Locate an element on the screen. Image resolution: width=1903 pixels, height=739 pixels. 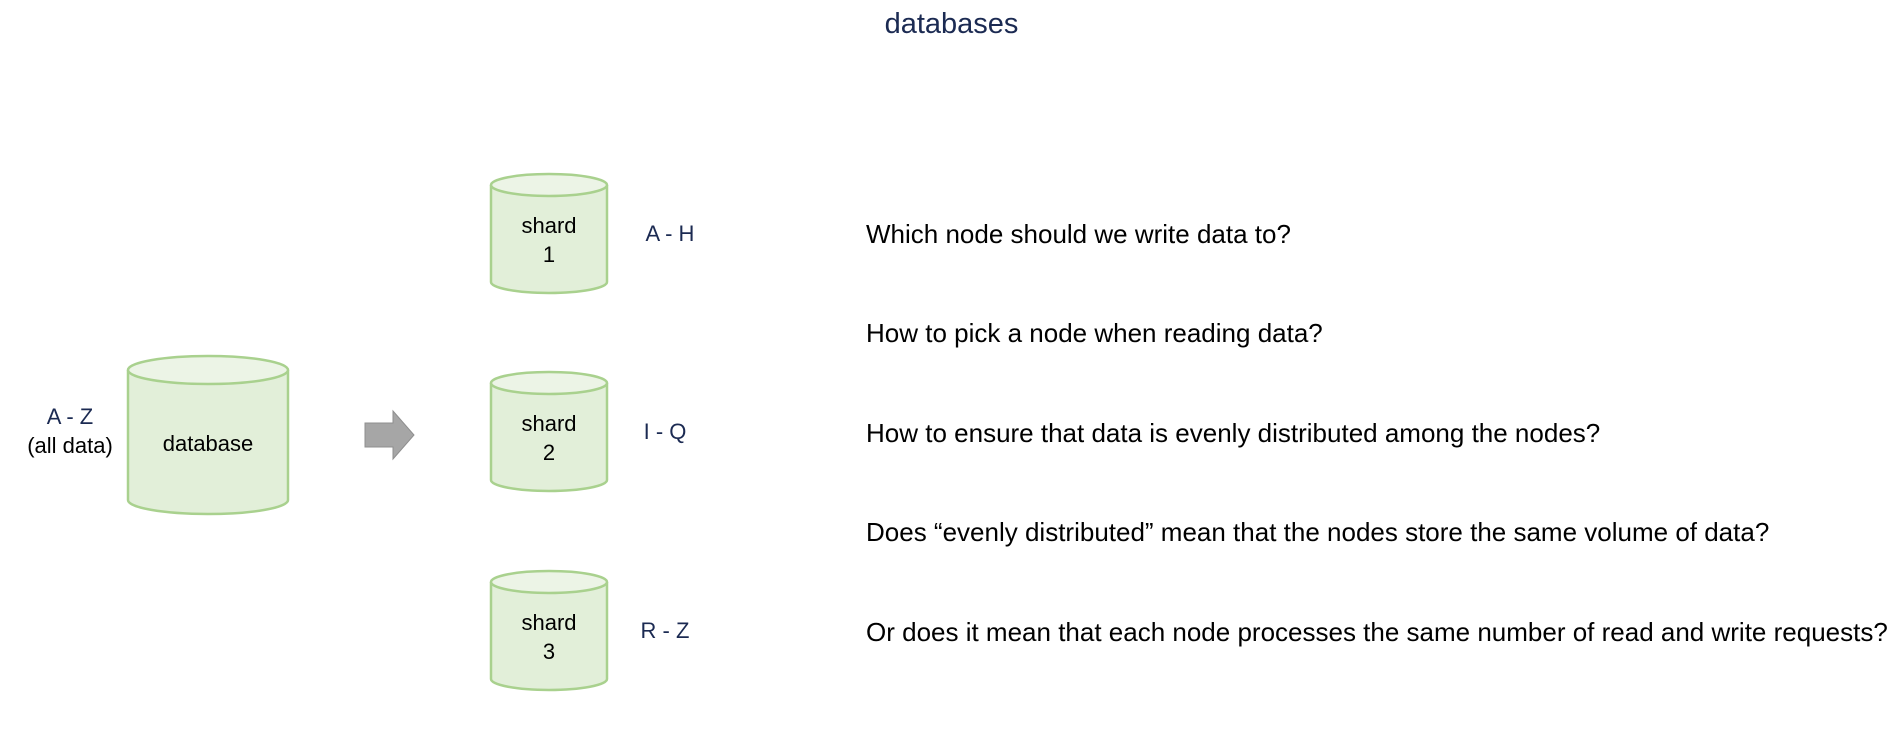
shard-2-cylinder: shard 2 is located at coordinates (549, 431).